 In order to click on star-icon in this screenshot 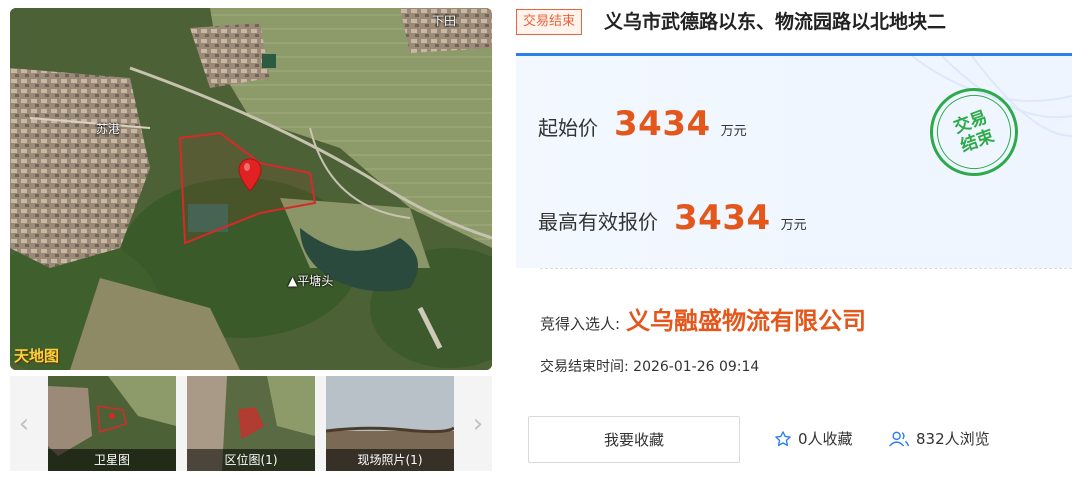, I will do `click(783, 438)`.